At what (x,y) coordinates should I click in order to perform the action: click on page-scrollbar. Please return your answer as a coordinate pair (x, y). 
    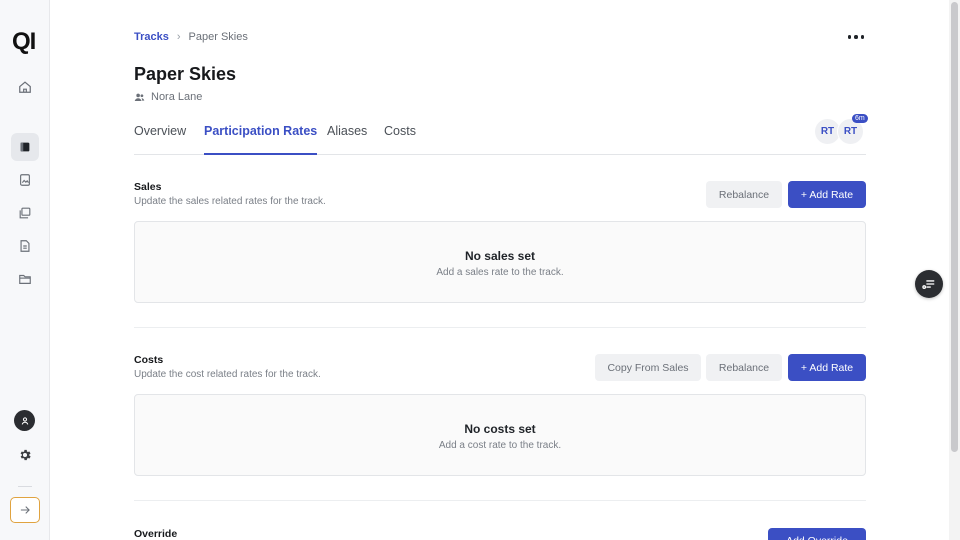
    Looking at the image, I should click on (954, 270).